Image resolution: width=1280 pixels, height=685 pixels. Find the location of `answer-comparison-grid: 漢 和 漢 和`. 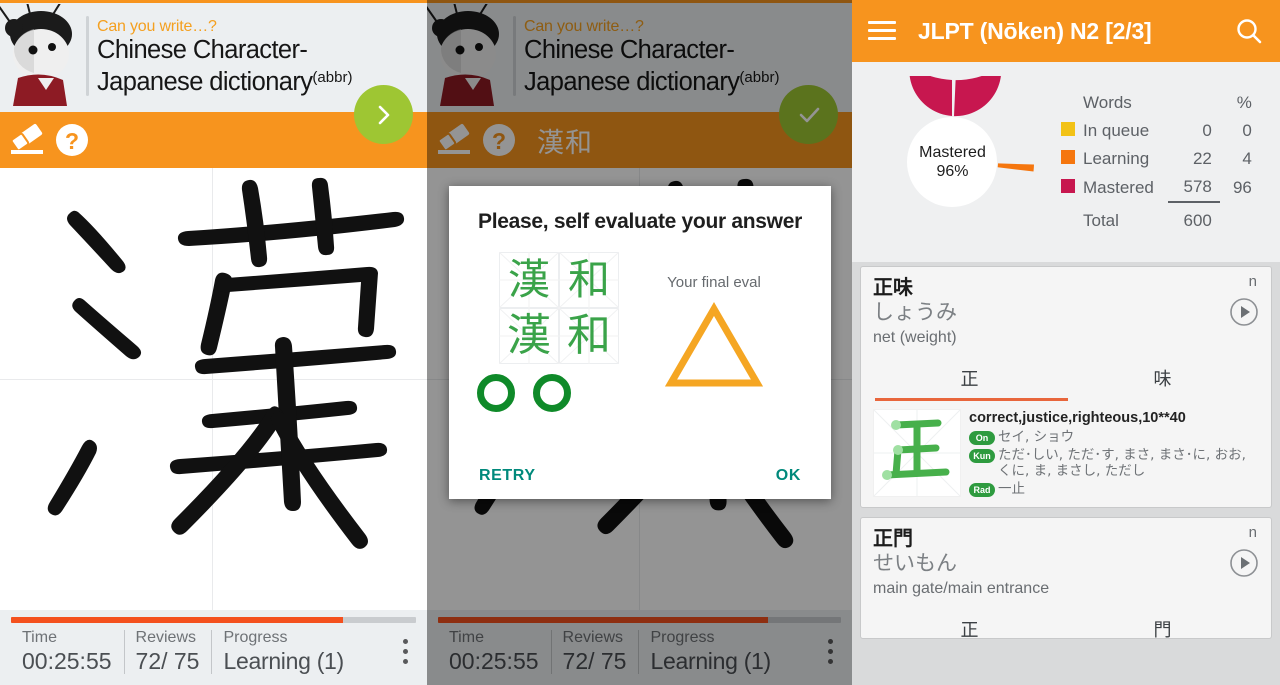

answer-comparison-grid: 漢 和 漢 和 is located at coordinates (559, 308).